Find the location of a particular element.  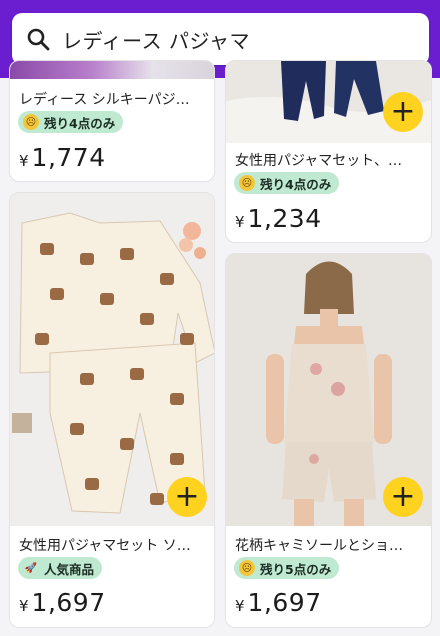

search-query: レディース パジャマ is located at coordinates (156, 39).